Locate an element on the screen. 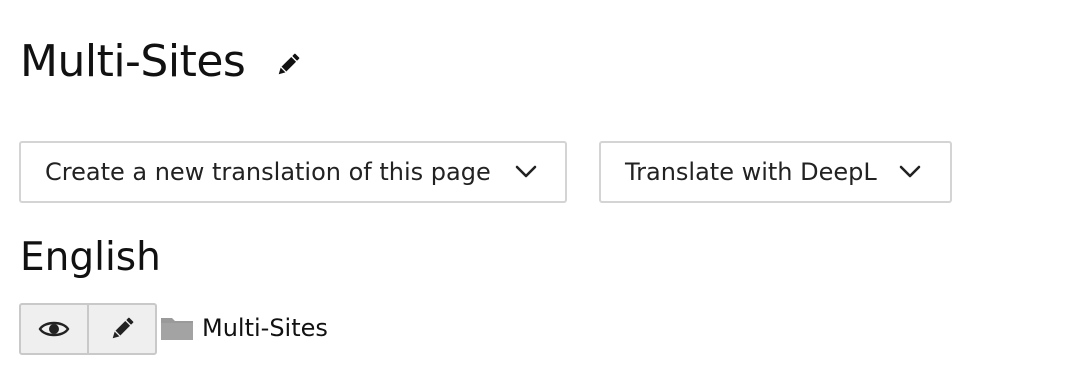  page-entry-label: Multi-Sites is located at coordinates (265, 328).